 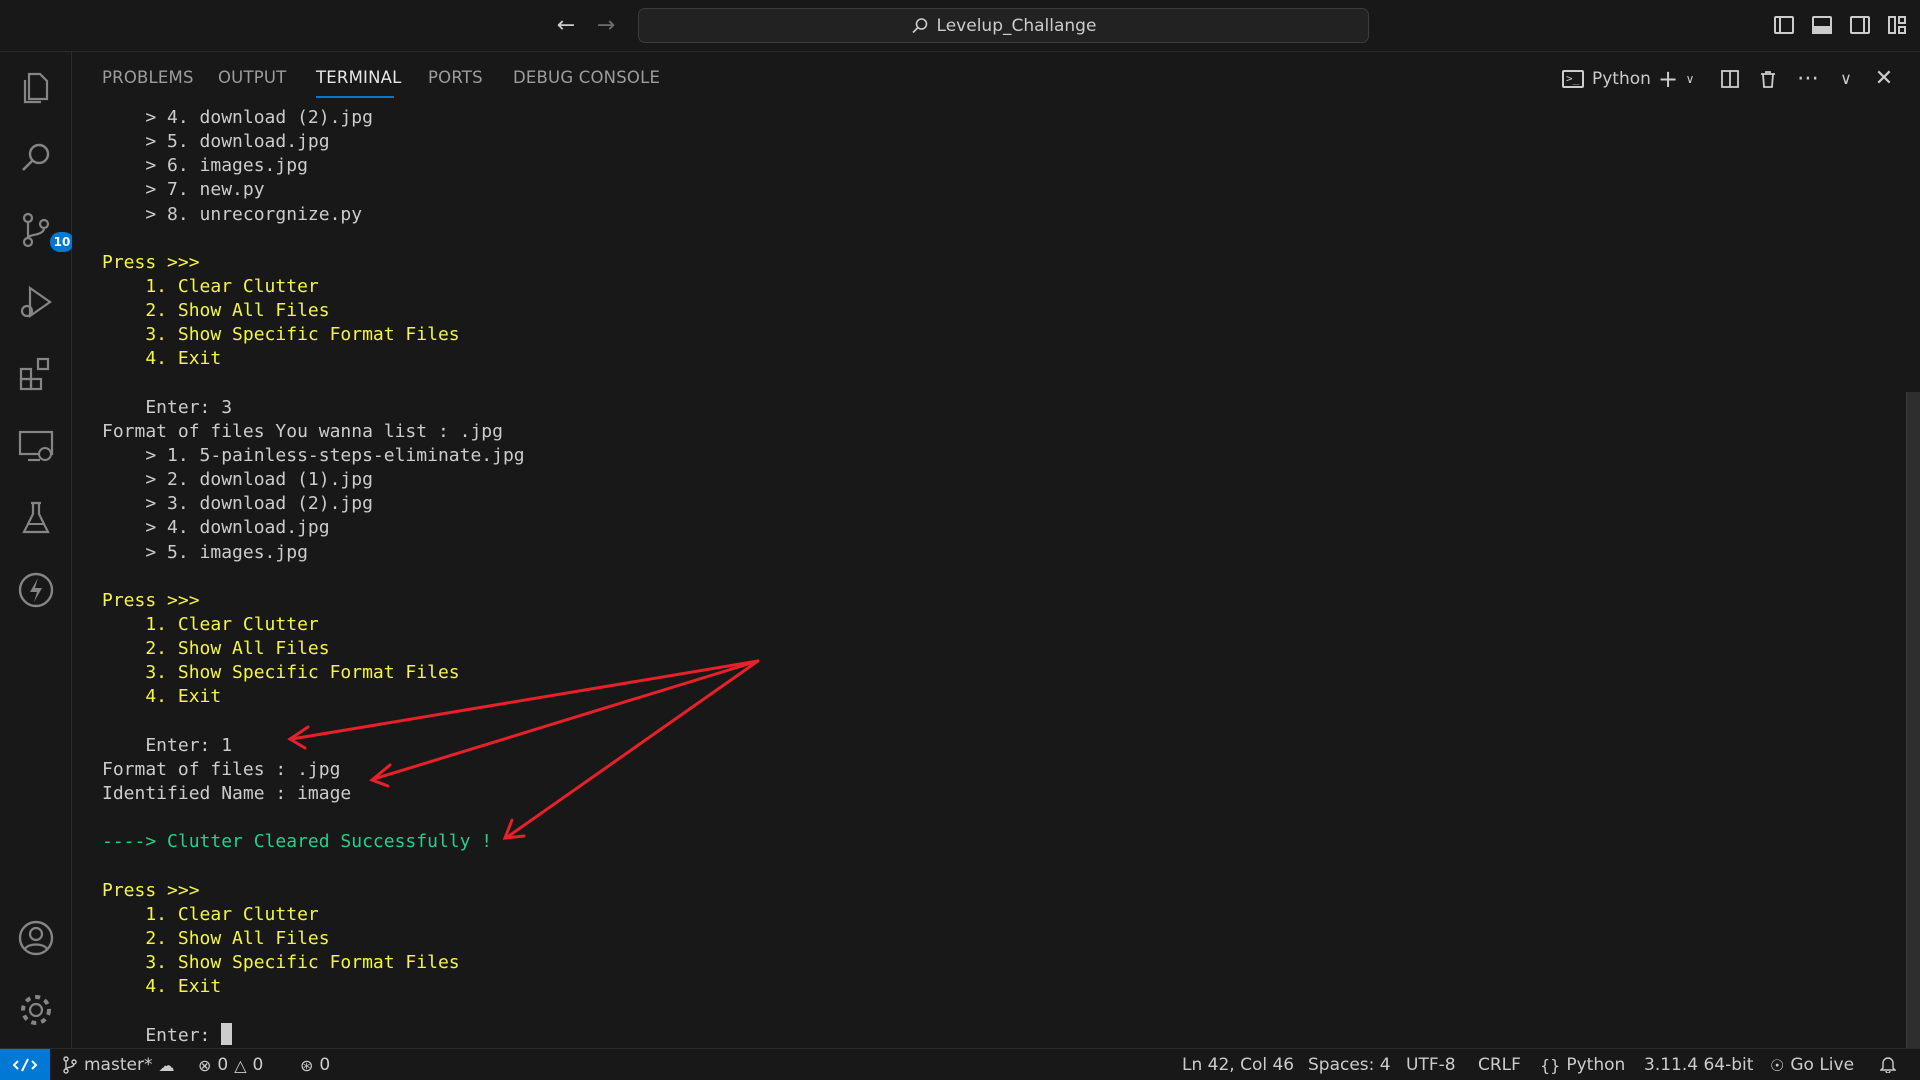 What do you see at coordinates (240, 1065) in the screenshot?
I see `warning-icon: △` at bounding box center [240, 1065].